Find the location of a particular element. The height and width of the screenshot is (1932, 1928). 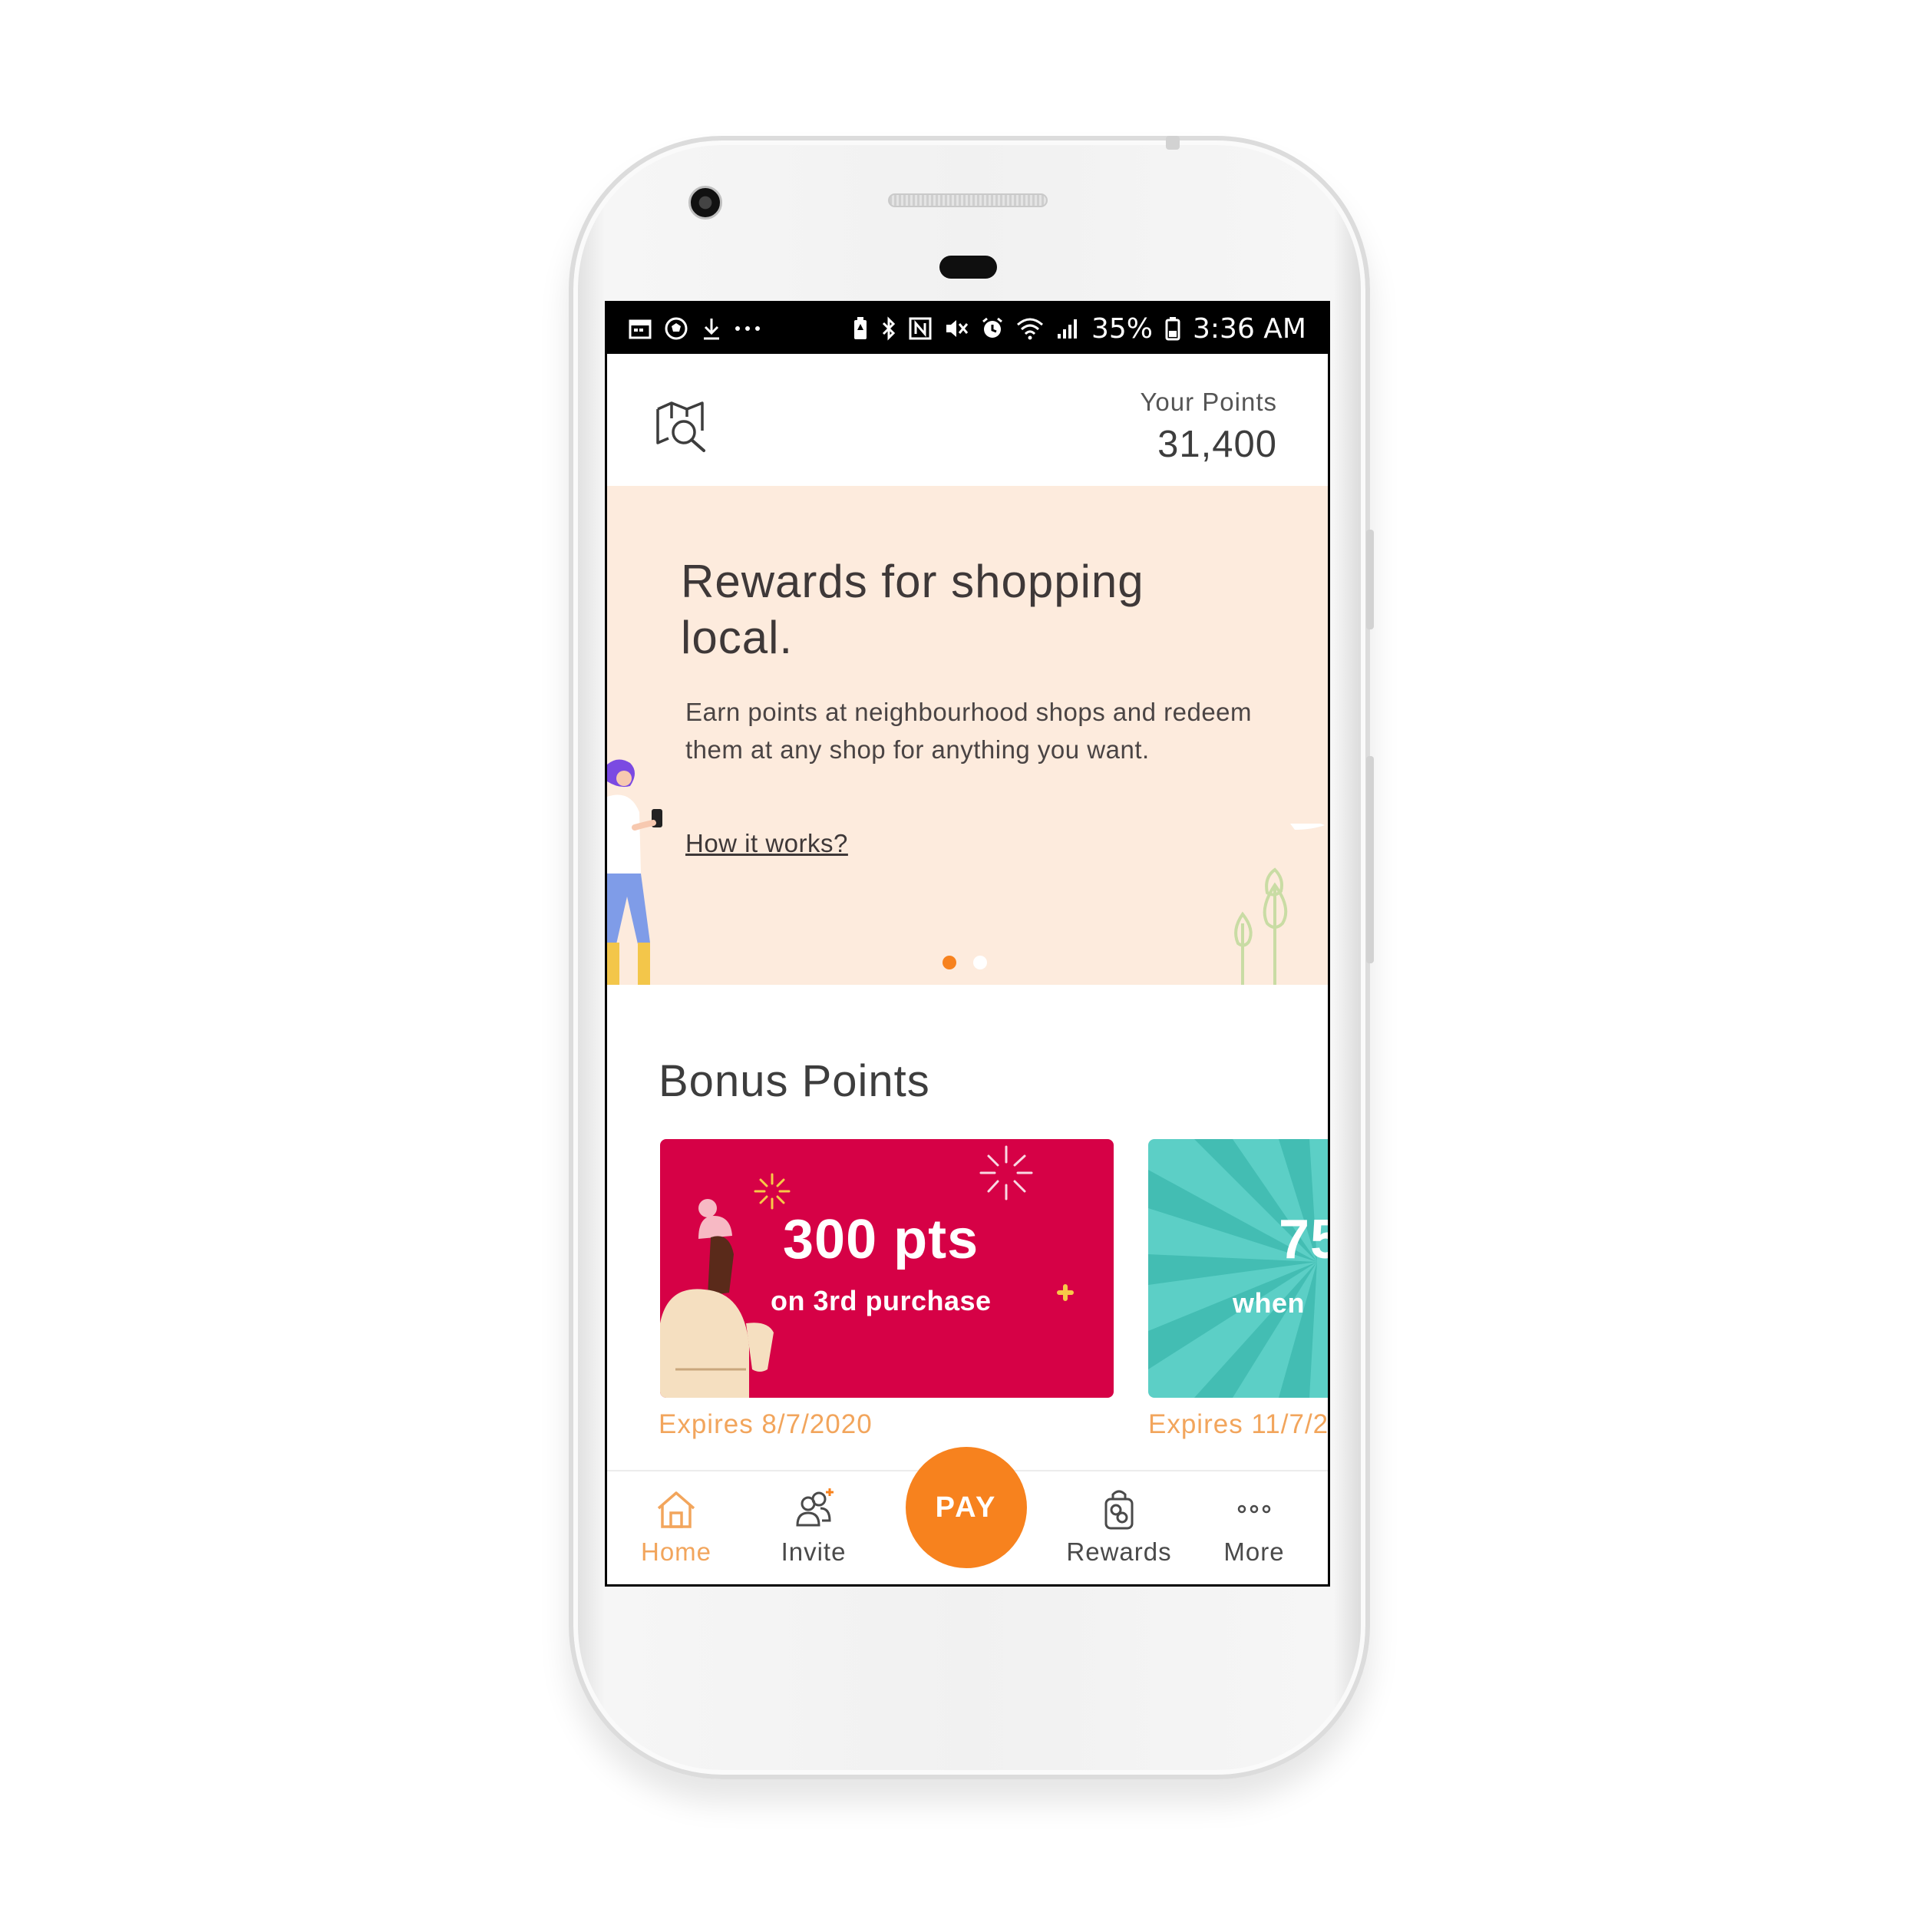

bonus-card-headline: 300 pts is located at coordinates (881, 1239).